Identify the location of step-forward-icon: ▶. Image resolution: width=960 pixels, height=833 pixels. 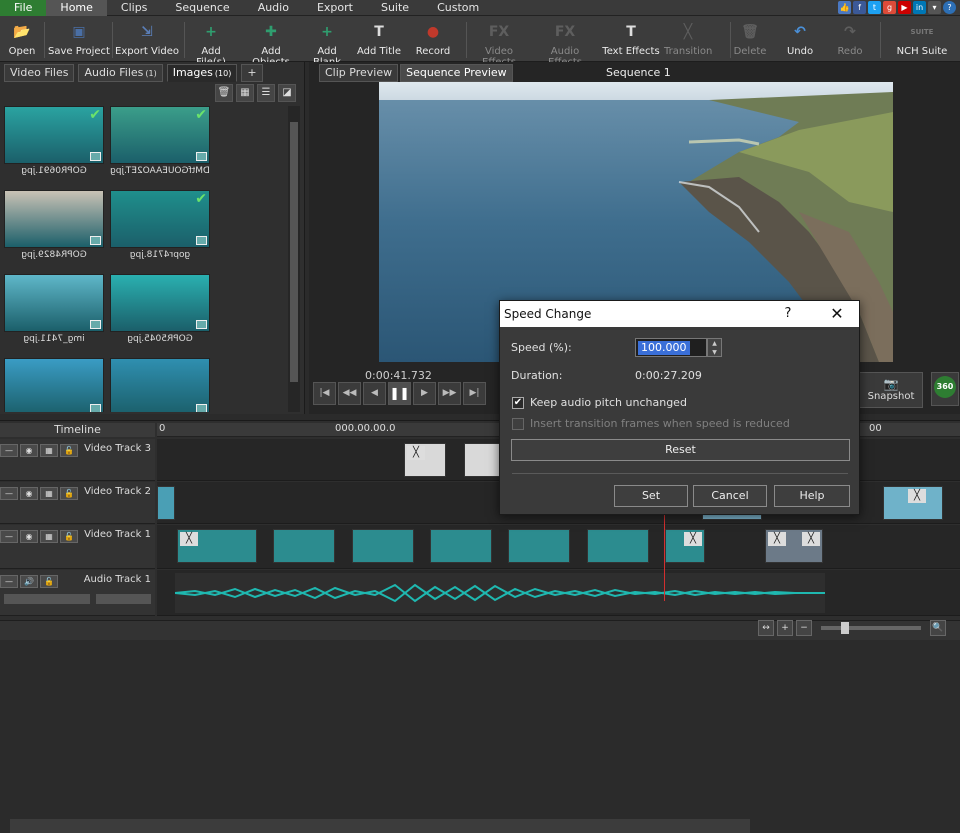
(424, 393).